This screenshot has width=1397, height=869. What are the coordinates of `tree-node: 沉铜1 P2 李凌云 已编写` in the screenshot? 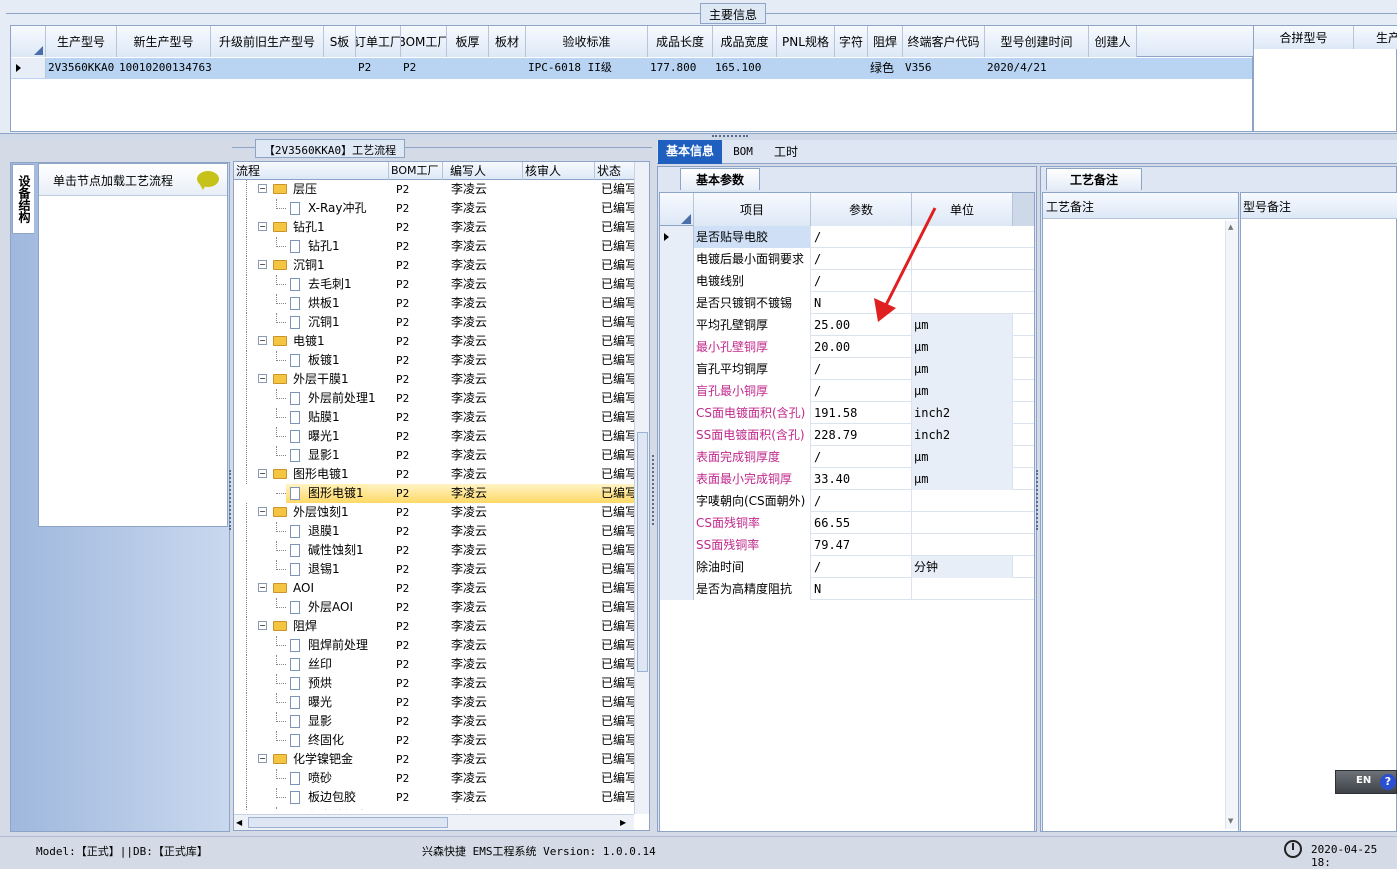 It's located at (434, 322).